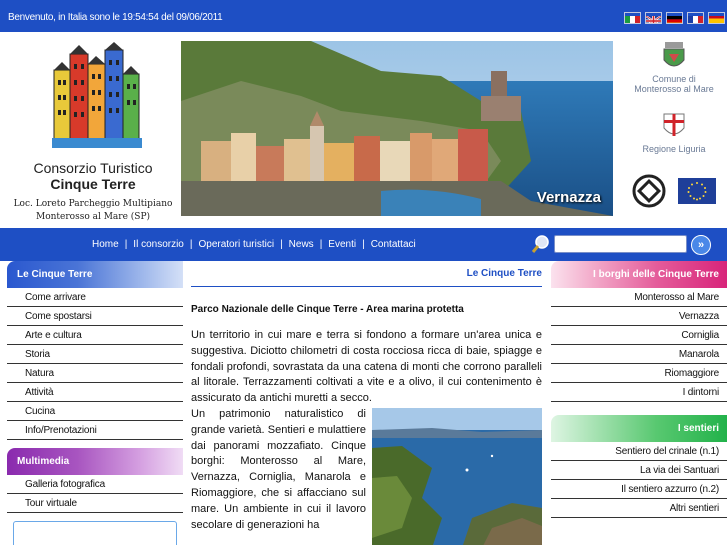 The height and width of the screenshot is (545, 727). I want to click on flag-german, so click(674, 18).